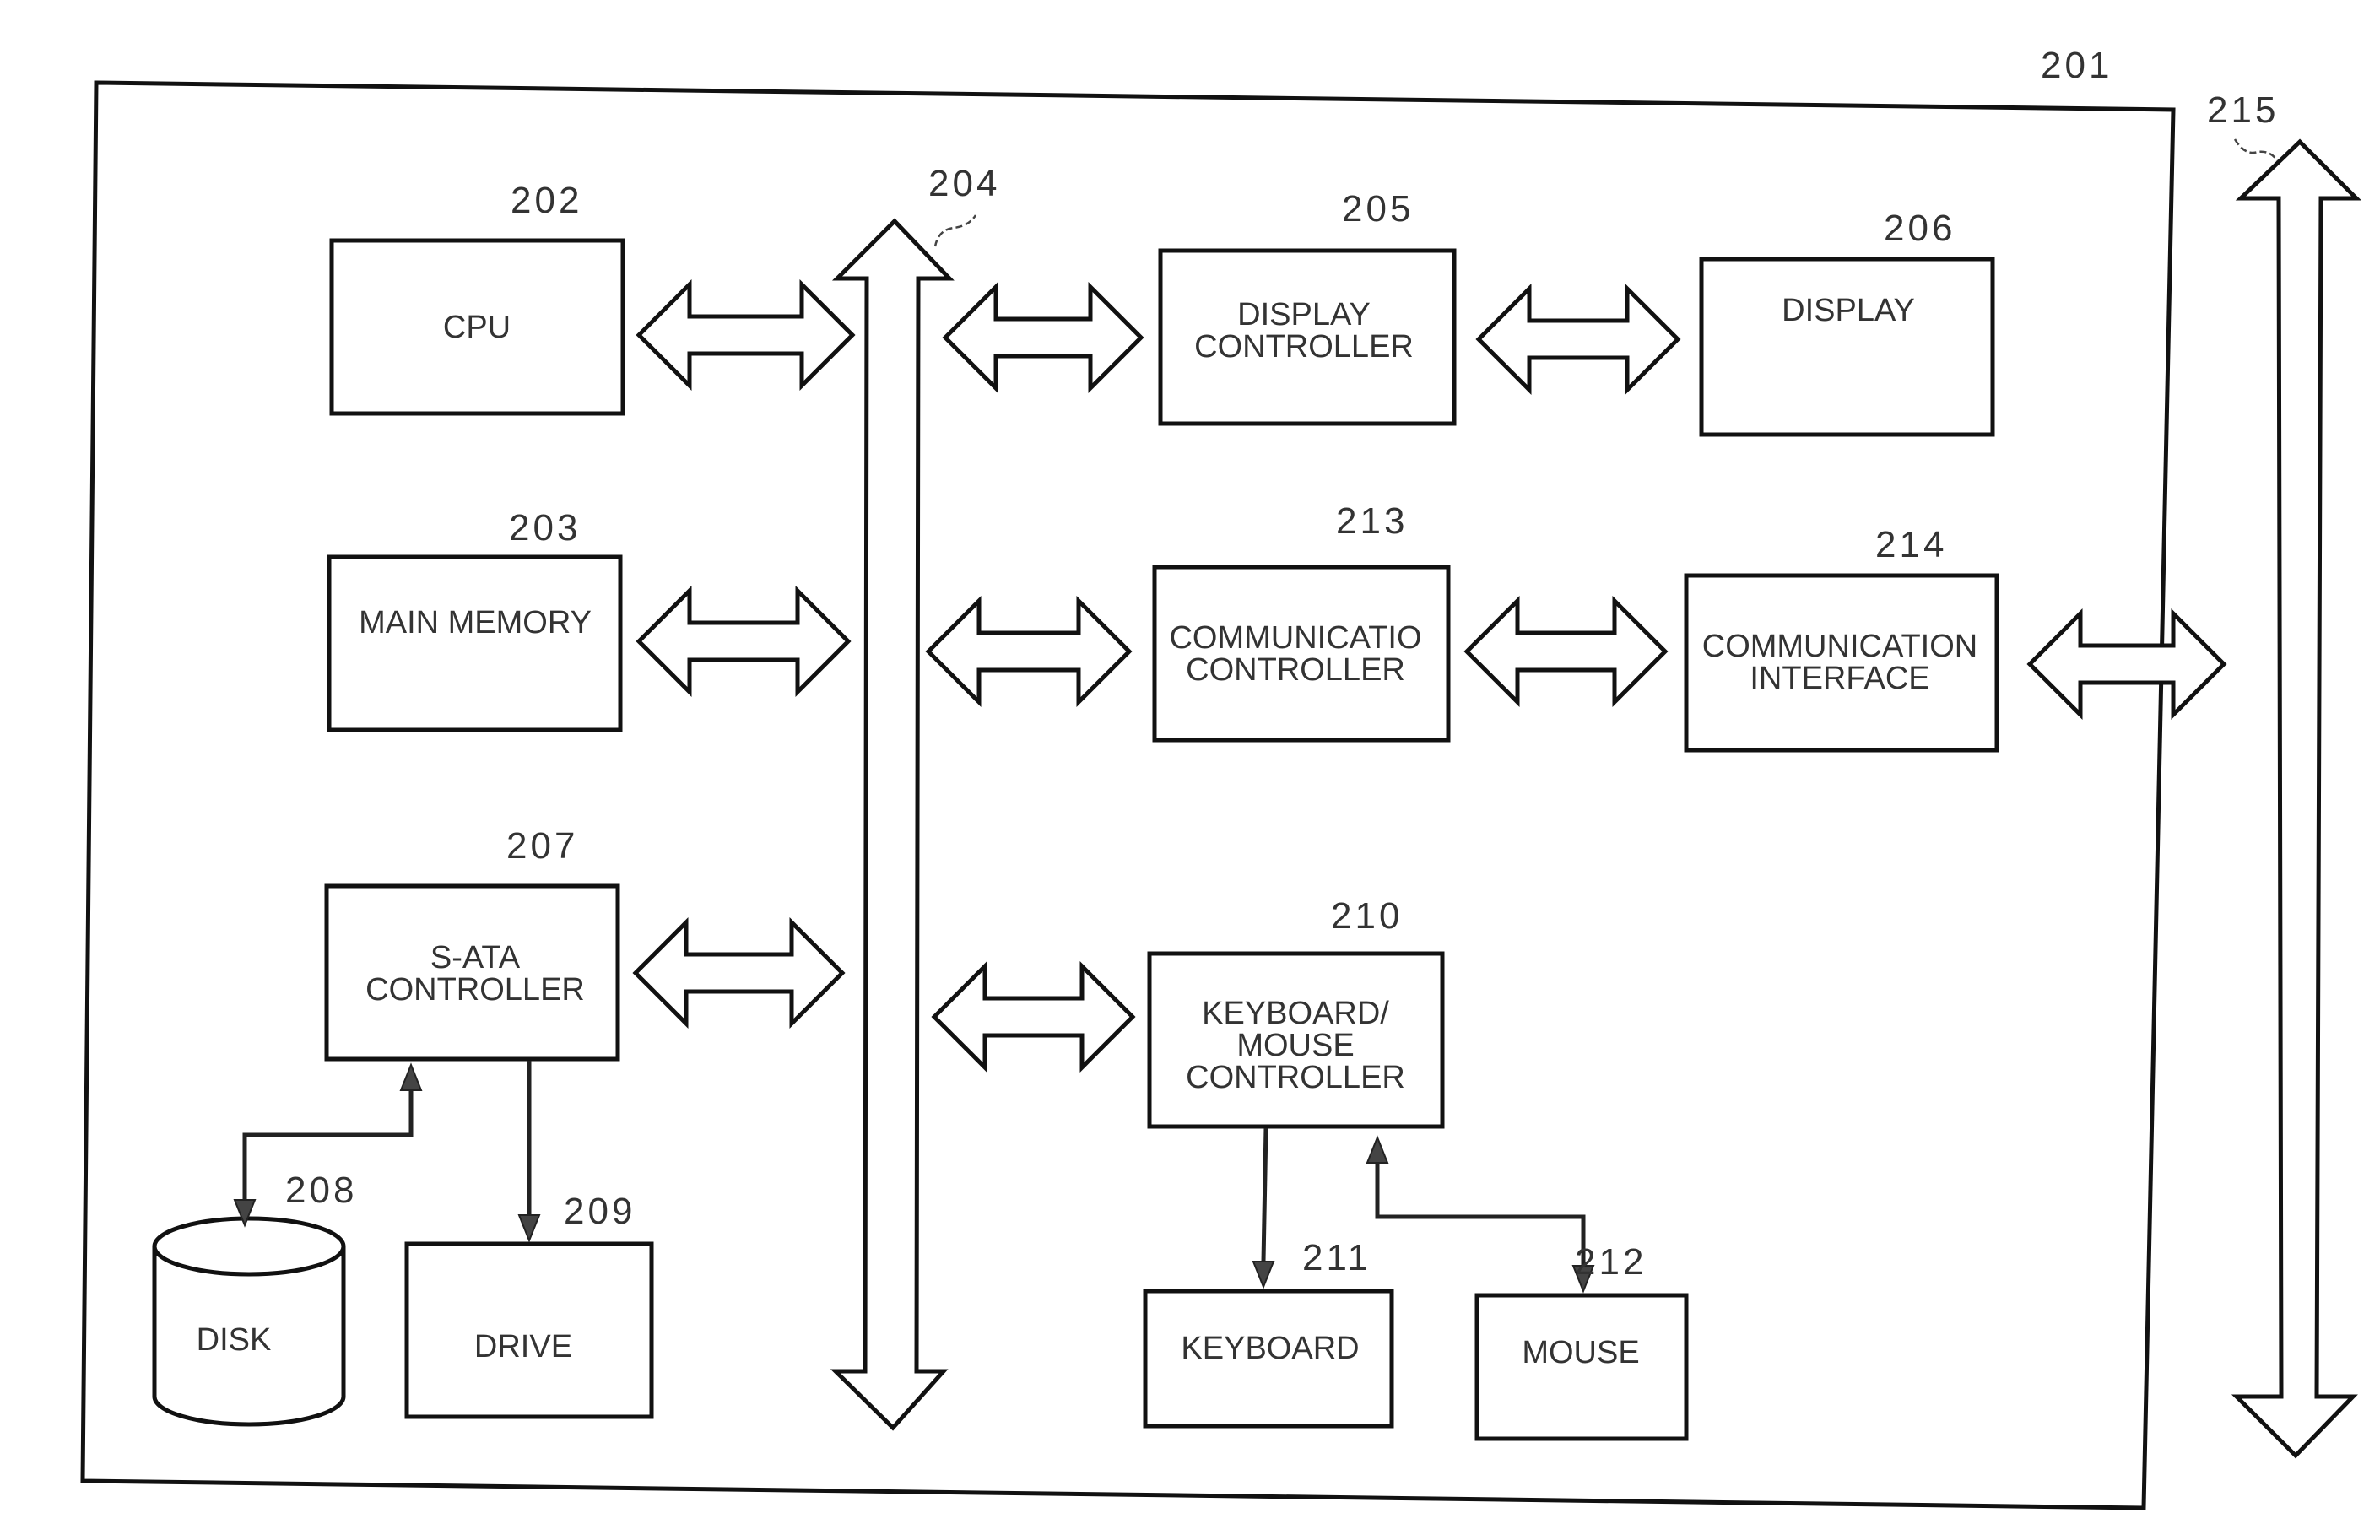 The image size is (2380, 1540). I want to click on ref-213: 213, so click(1372, 521).